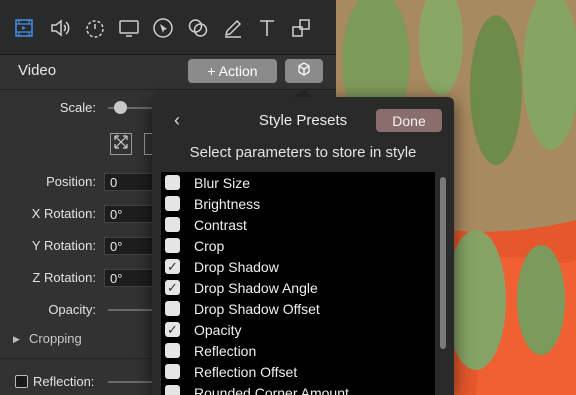 The width and height of the screenshot is (576, 395). What do you see at coordinates (298, 245) in the screenshot?
I see `parameter-row: Crop` at bounding box center [298, 245].